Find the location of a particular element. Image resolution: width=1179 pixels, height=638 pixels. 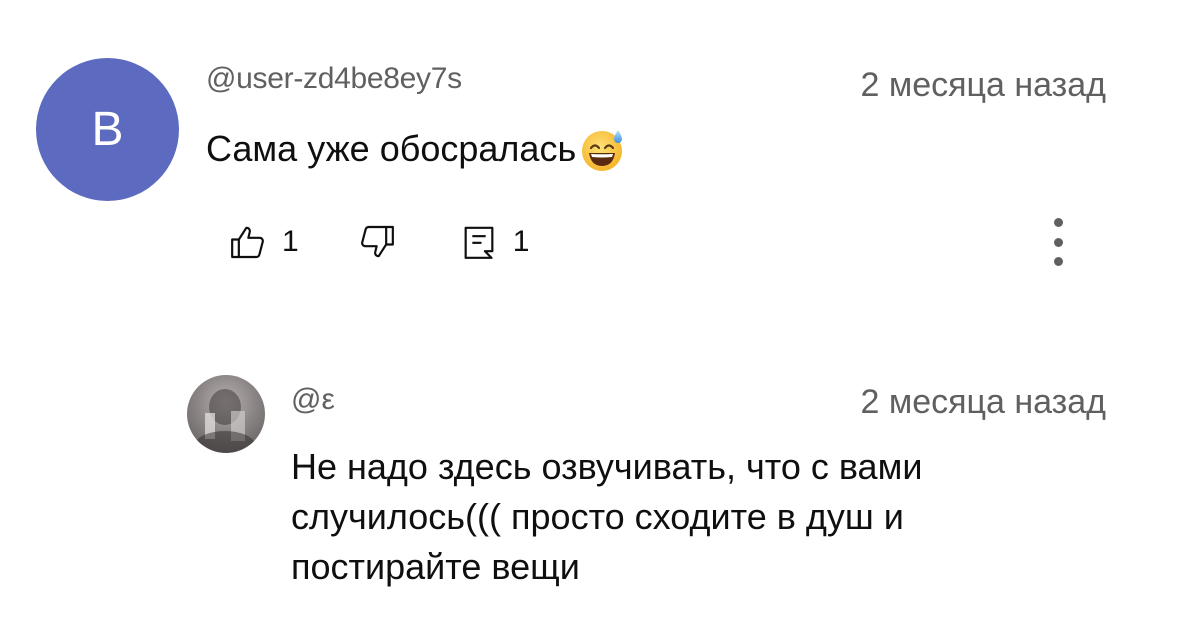

avatar: B is located at coordinates (107, 129).